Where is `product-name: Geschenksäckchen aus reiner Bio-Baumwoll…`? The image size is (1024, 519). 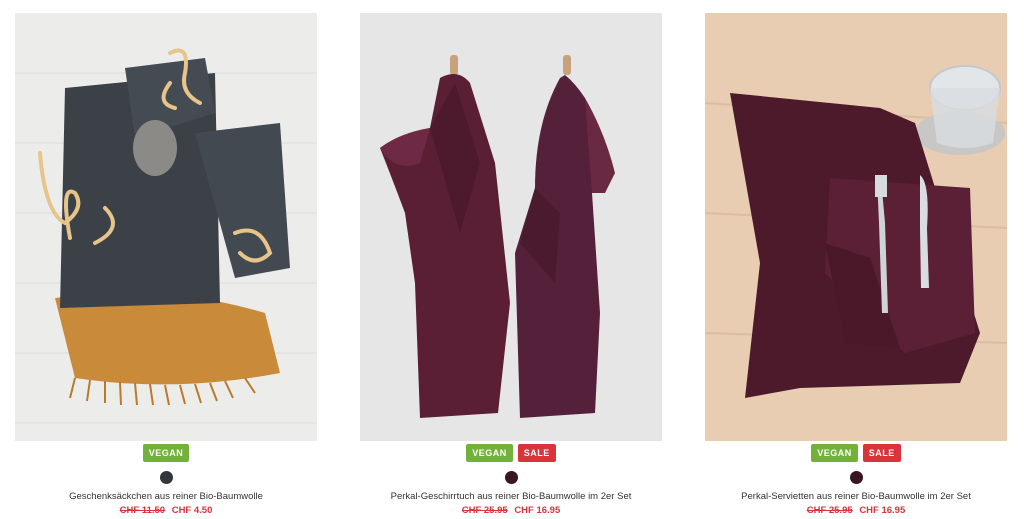 product-name: Geschenksäckchen aus reiner Bio-Baumwoll… is located at coordinates (166, 497).